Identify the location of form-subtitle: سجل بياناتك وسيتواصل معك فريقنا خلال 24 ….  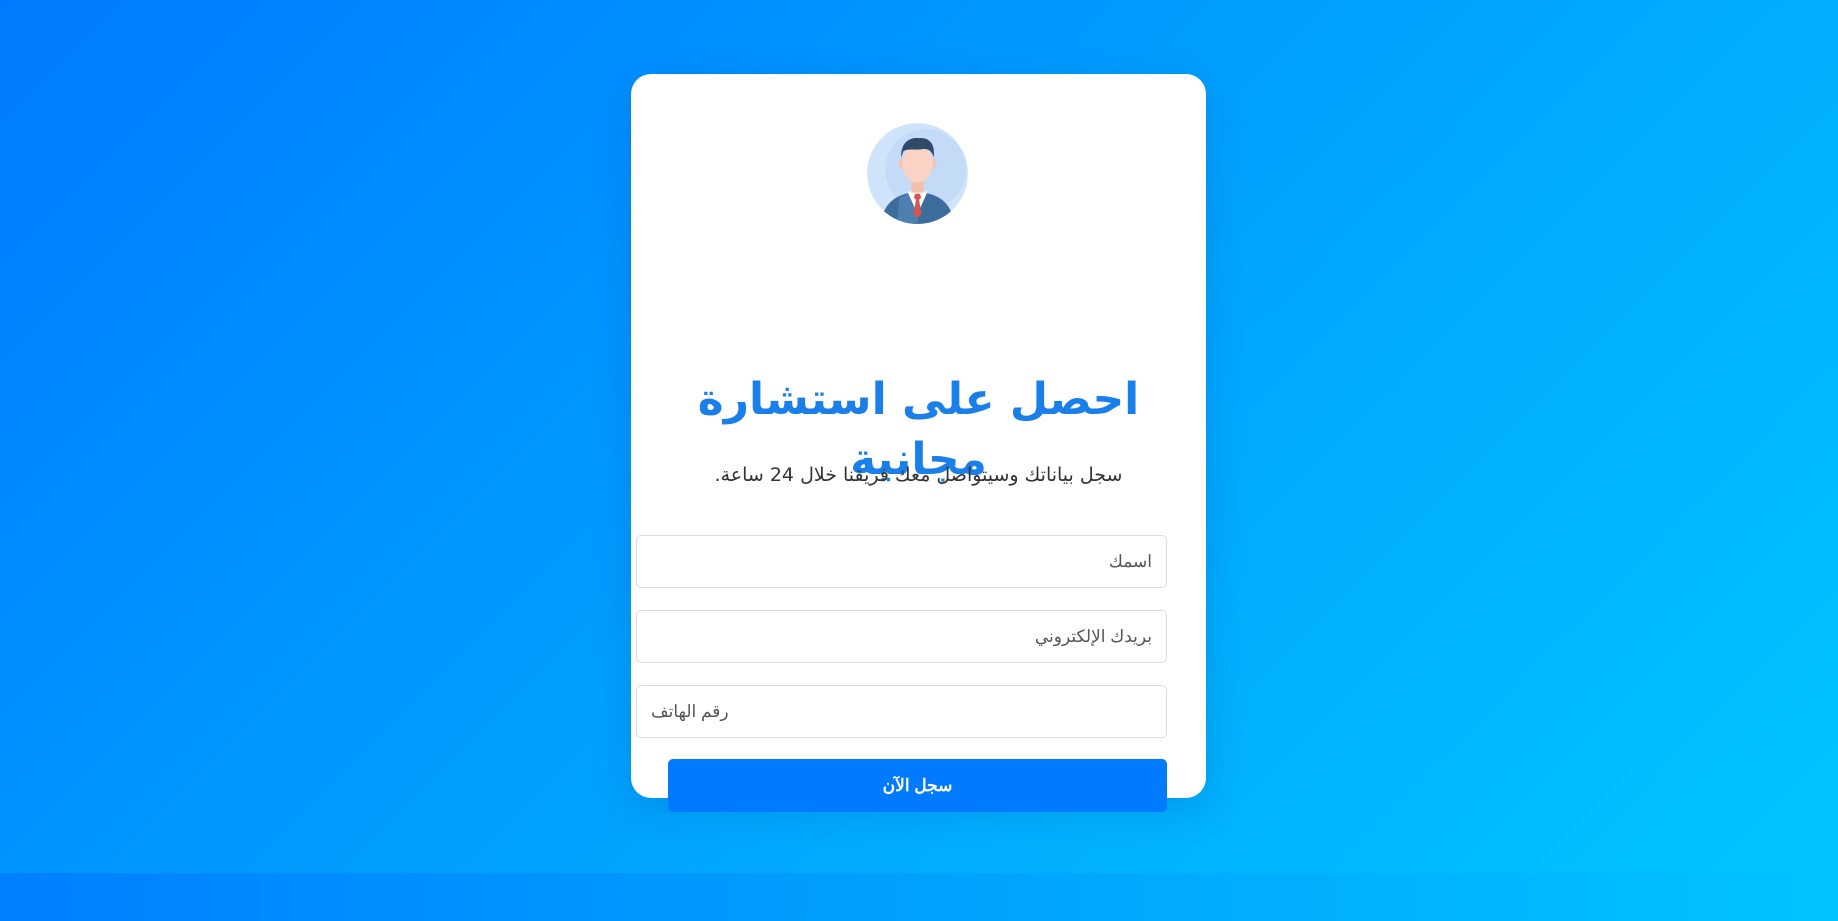
(918, 475).